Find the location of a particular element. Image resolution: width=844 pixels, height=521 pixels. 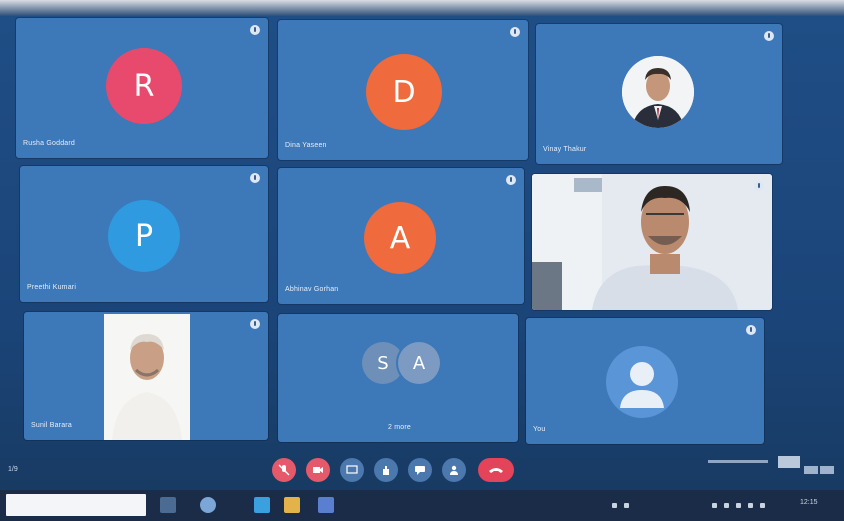

chat-button is located at coordinates (420, 470).